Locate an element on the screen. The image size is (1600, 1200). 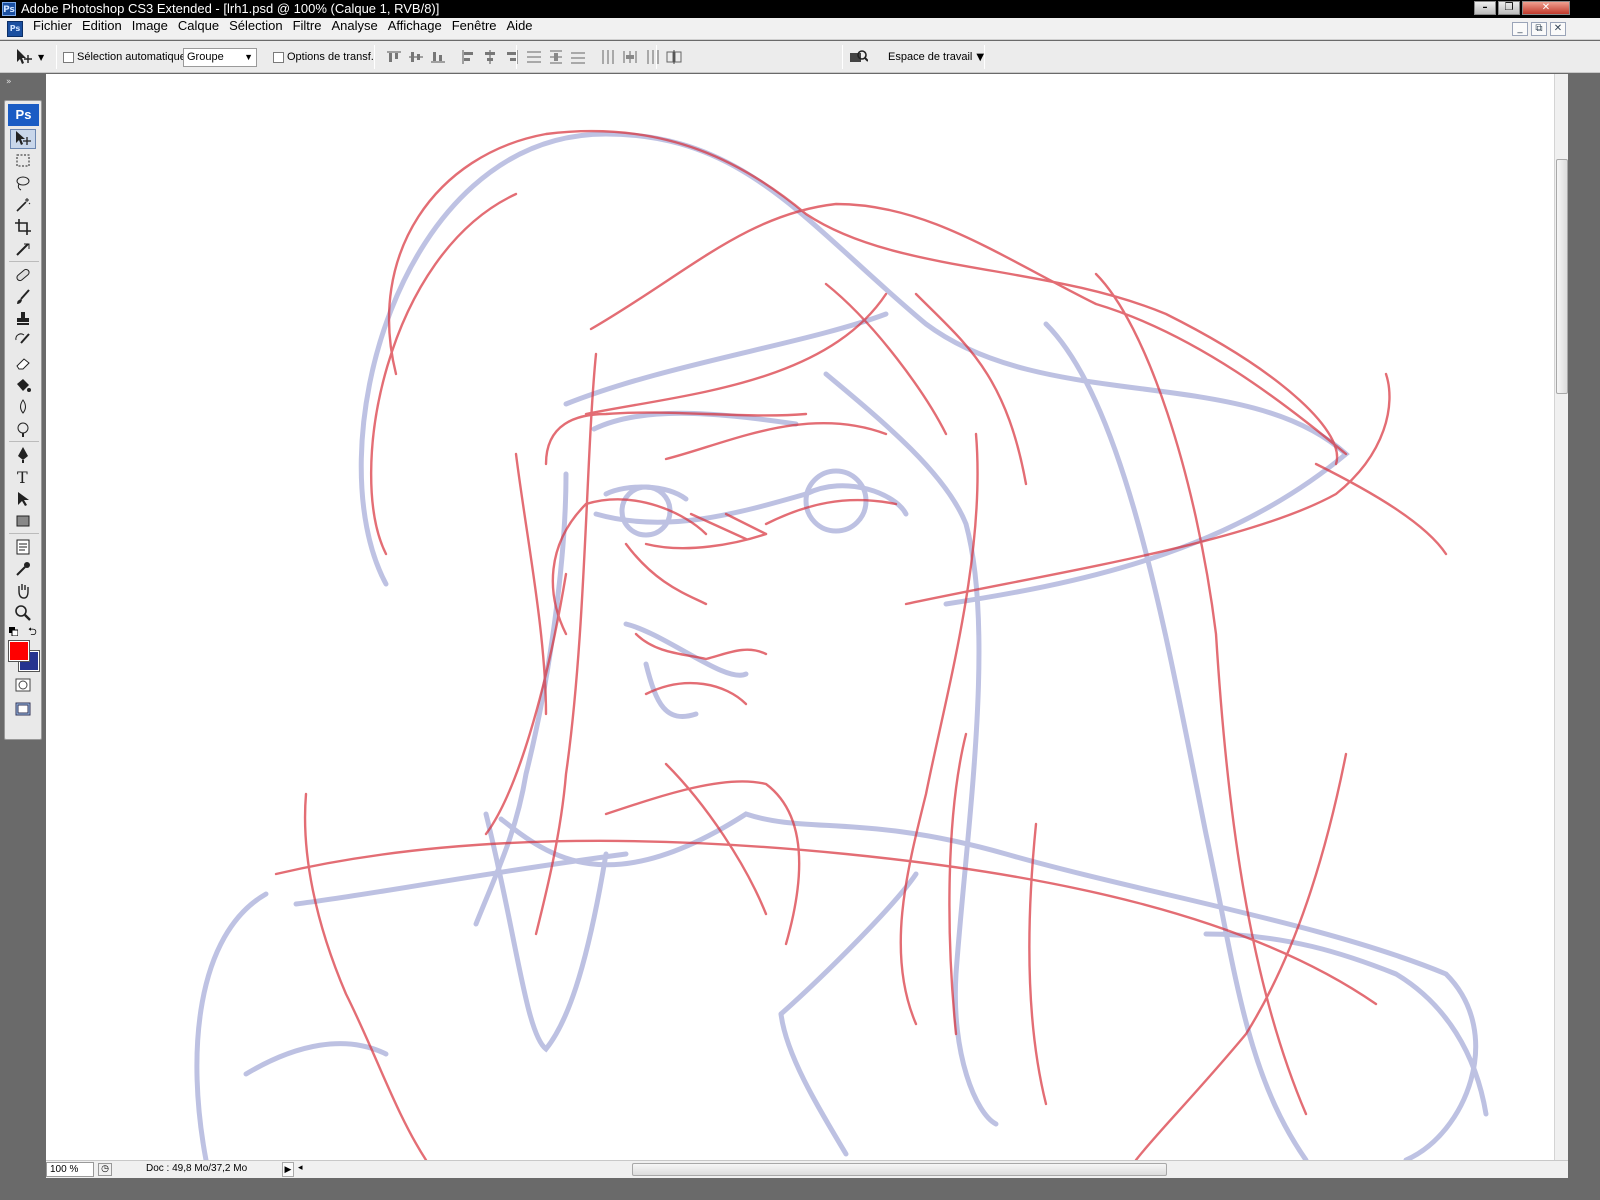
menu-fichier: Fichier is located at coordinates (52, 29).